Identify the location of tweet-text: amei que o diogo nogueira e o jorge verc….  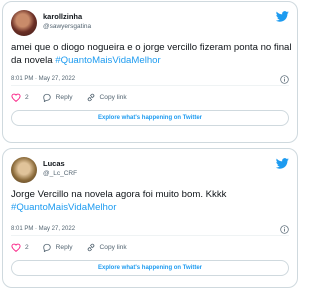
(152, 54).